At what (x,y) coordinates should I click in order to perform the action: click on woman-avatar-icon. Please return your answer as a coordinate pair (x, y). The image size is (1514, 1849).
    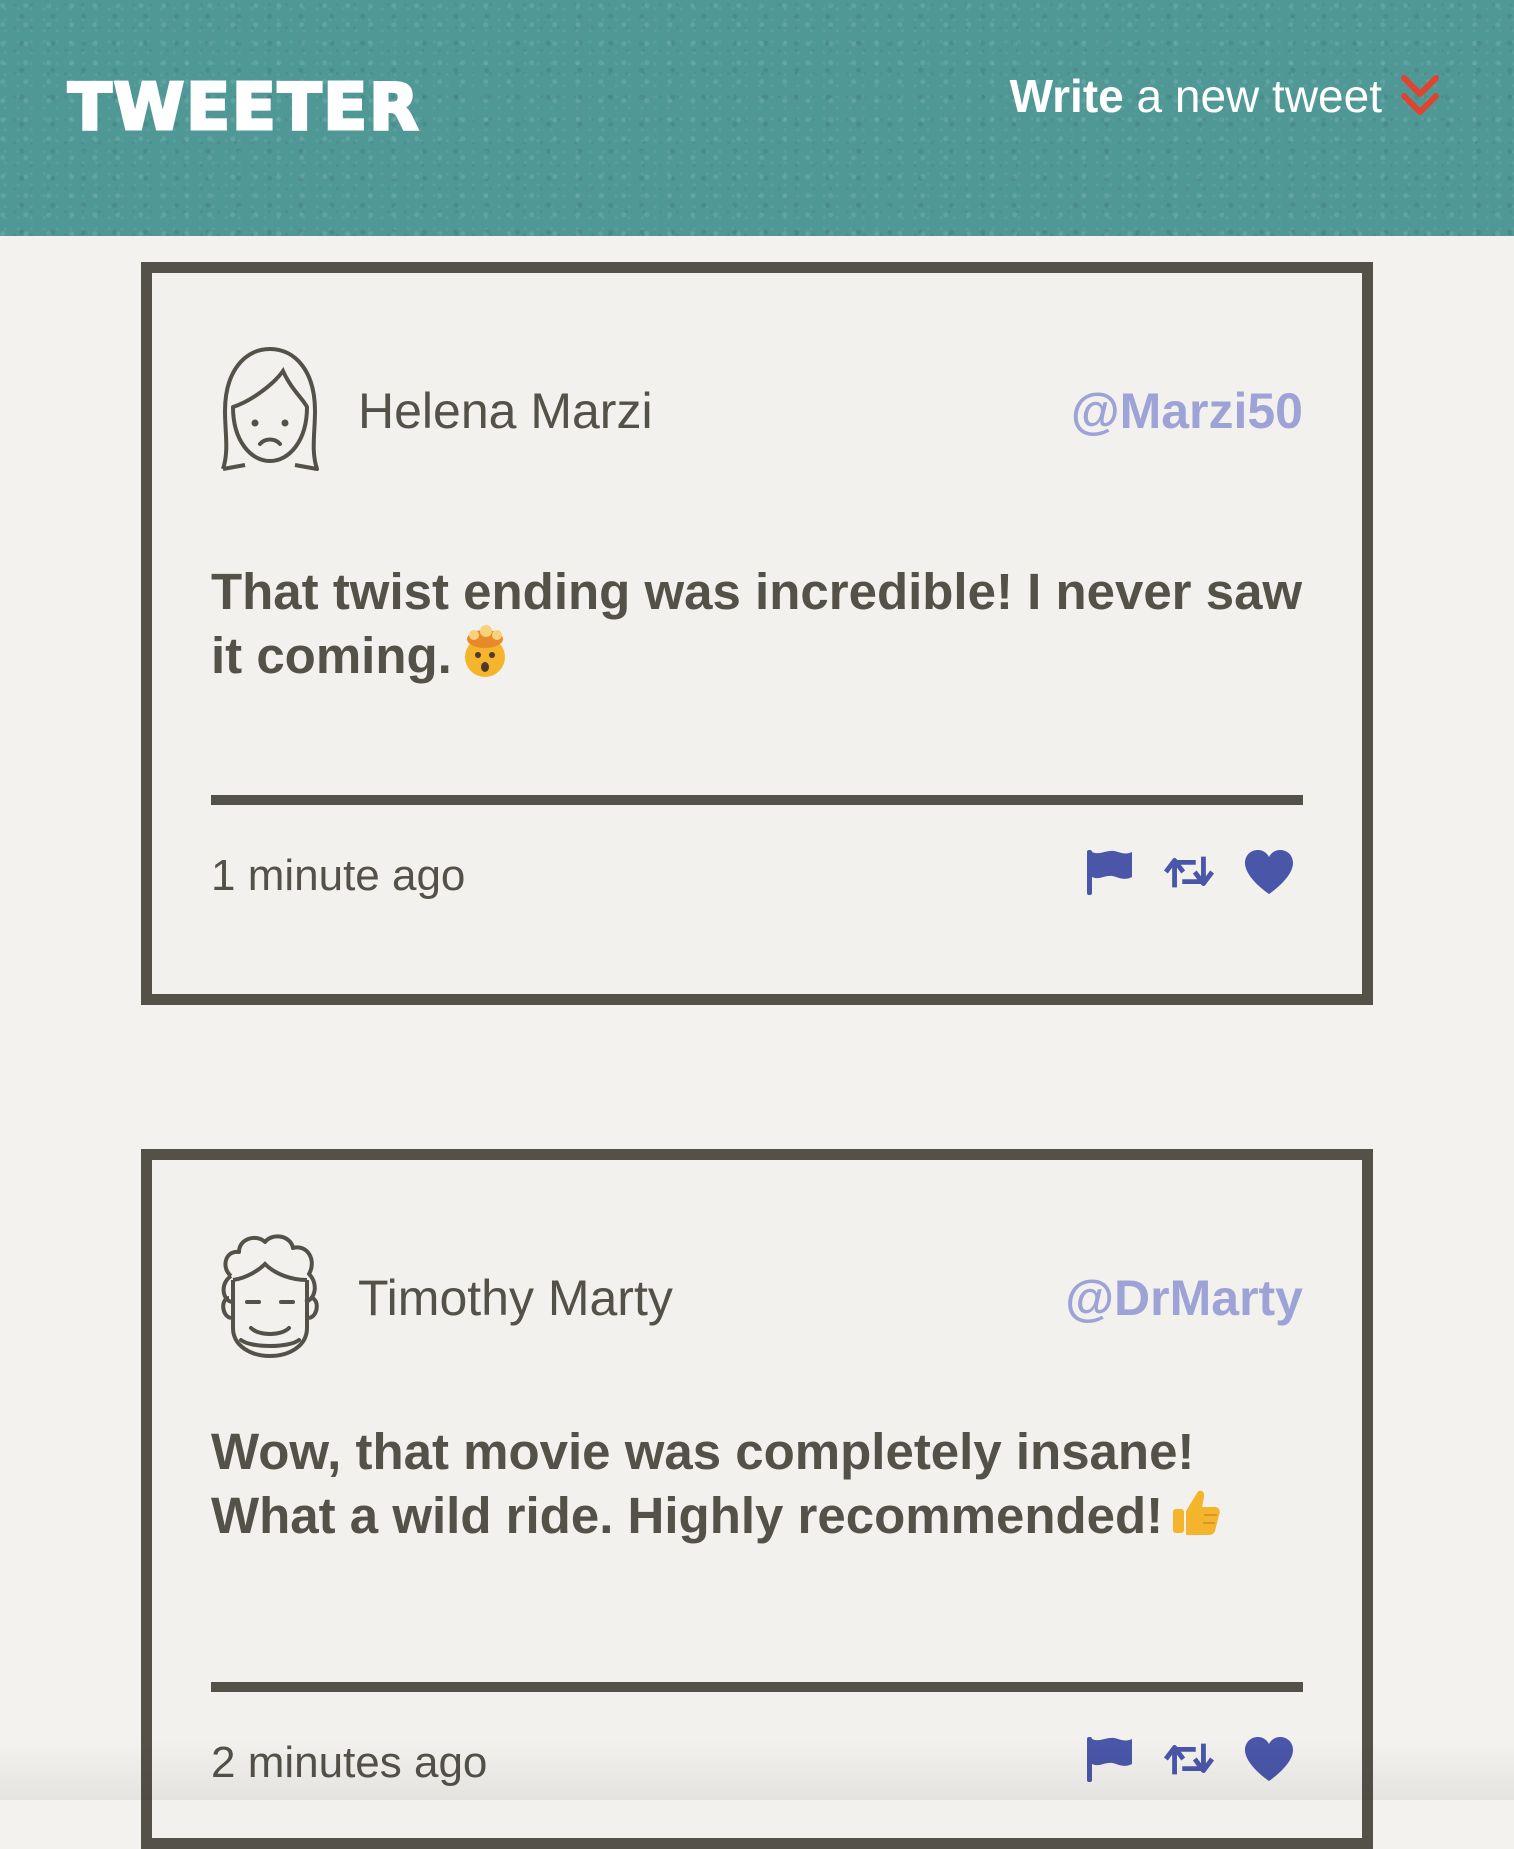
    Looking at the image, I should click on (270, 409).